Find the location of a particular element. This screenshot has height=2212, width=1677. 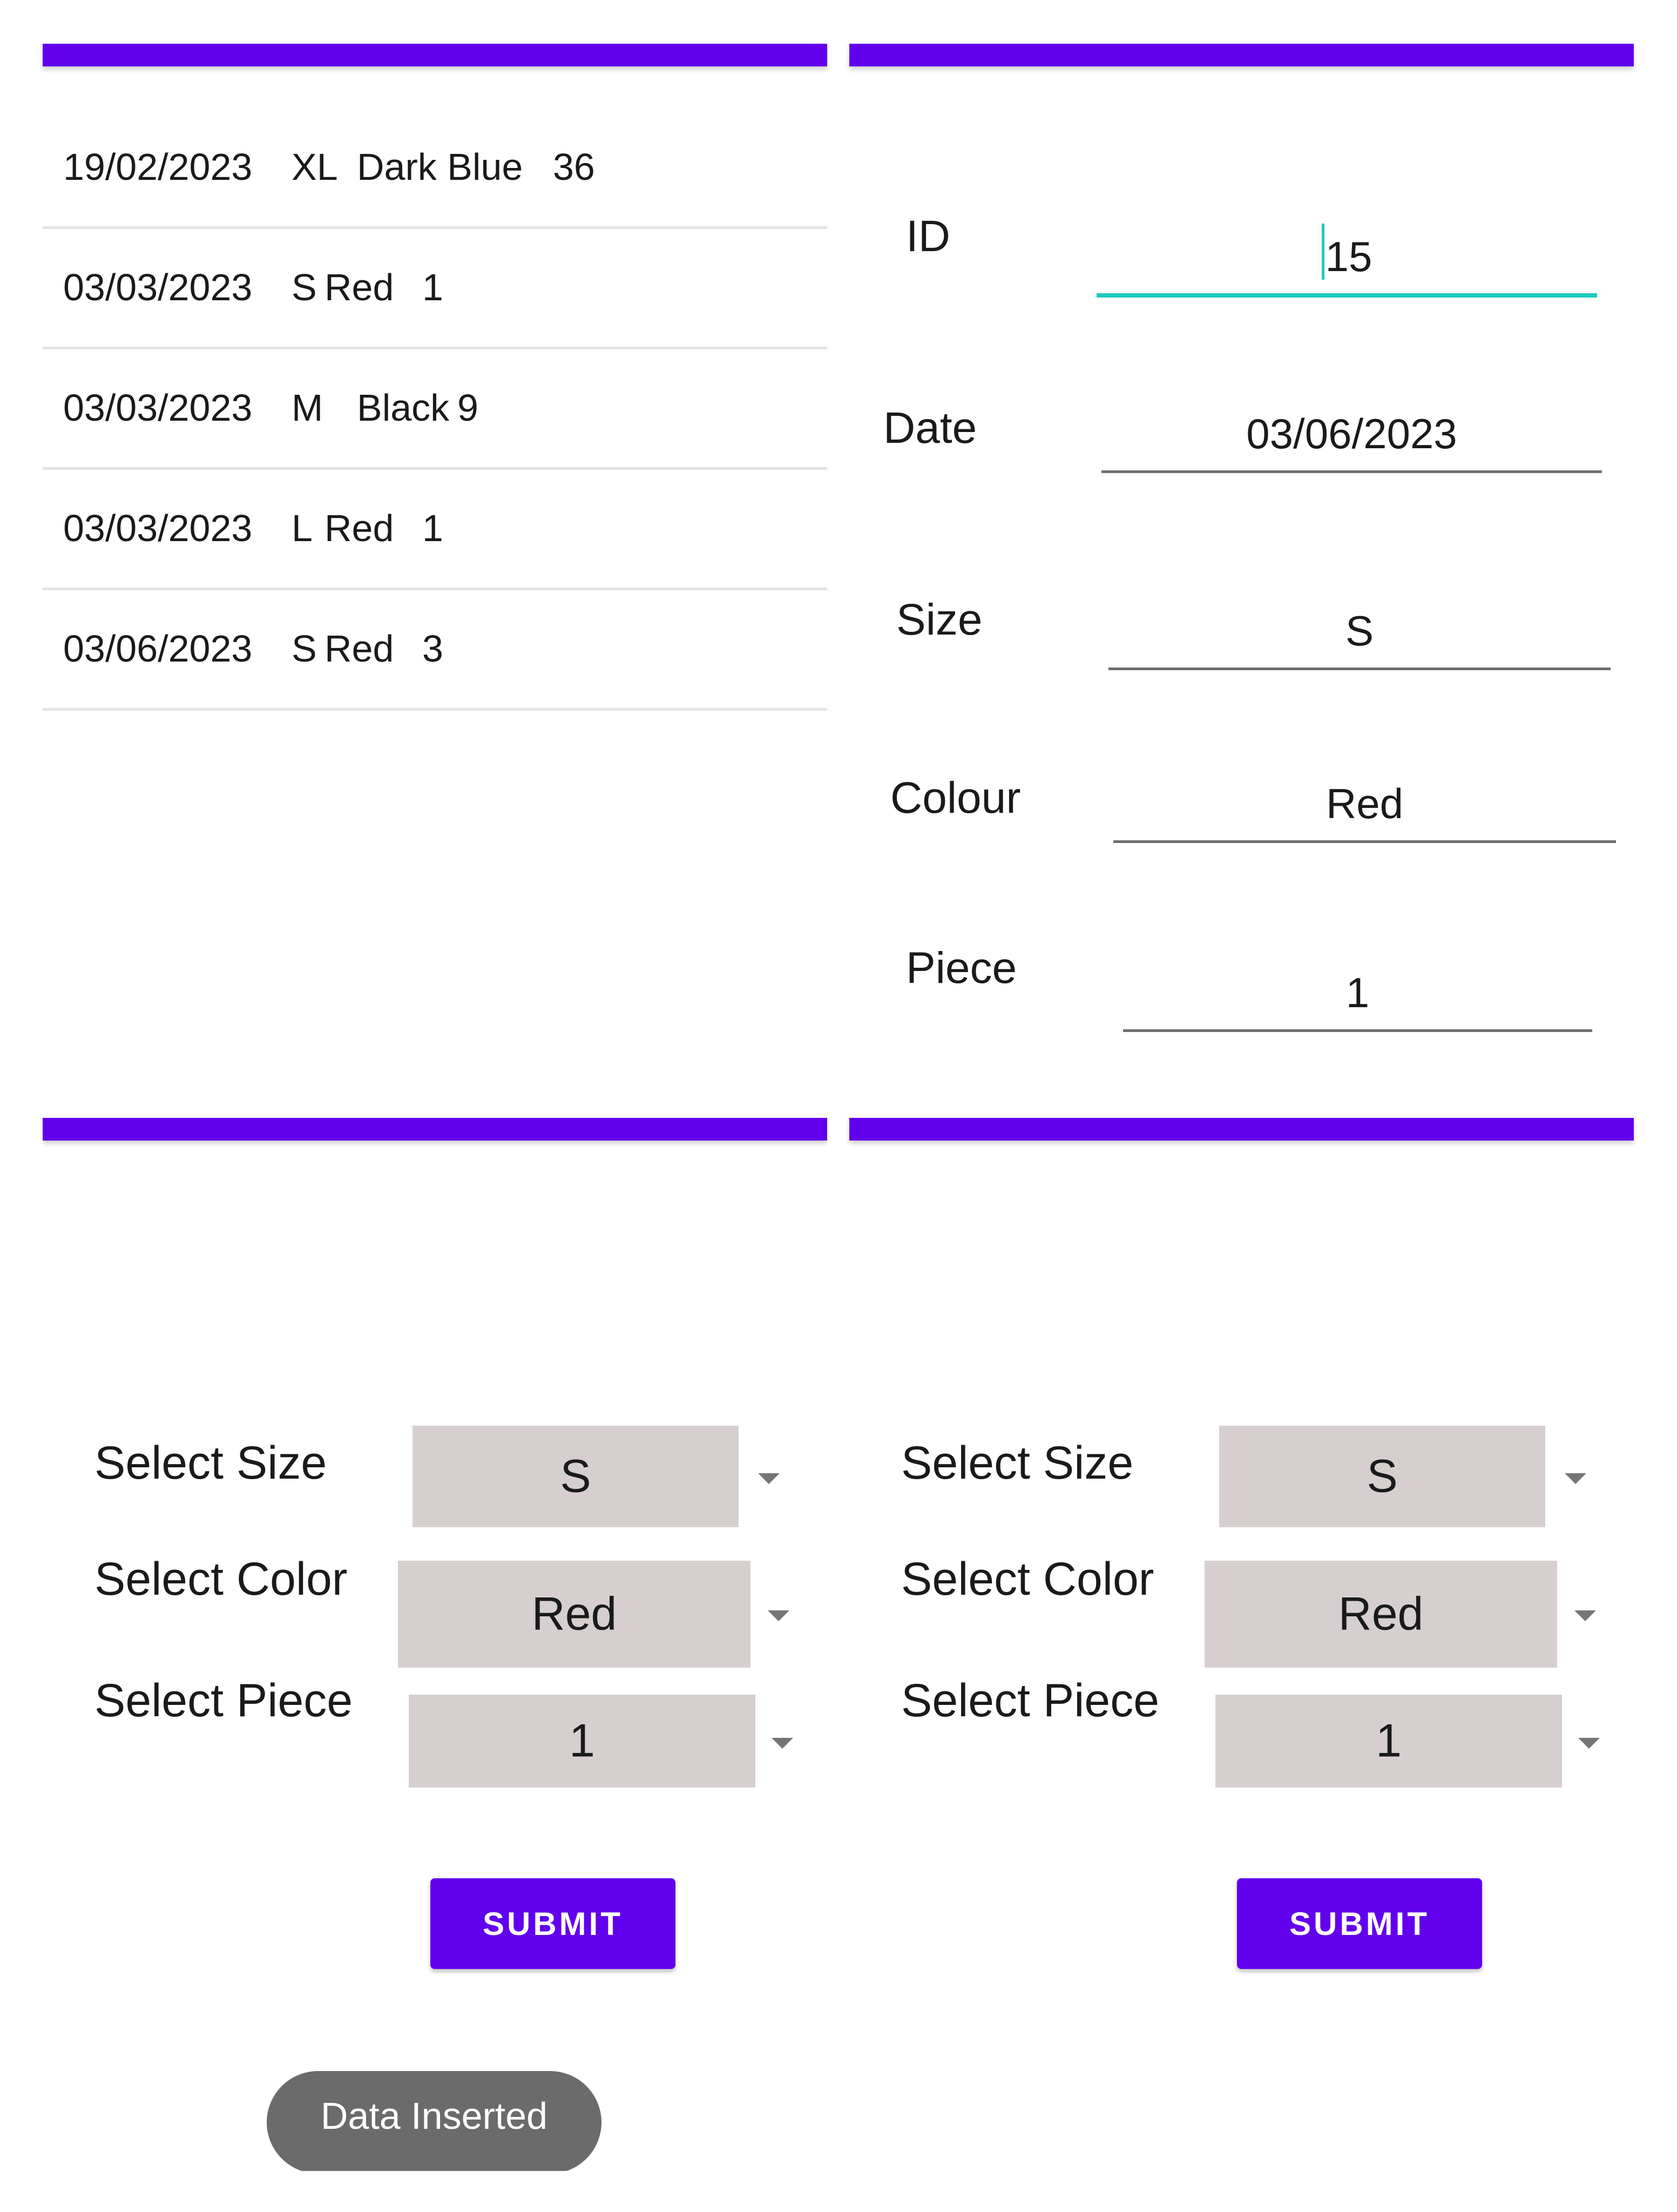

size-field: S is located at coordinates (1359, 635).